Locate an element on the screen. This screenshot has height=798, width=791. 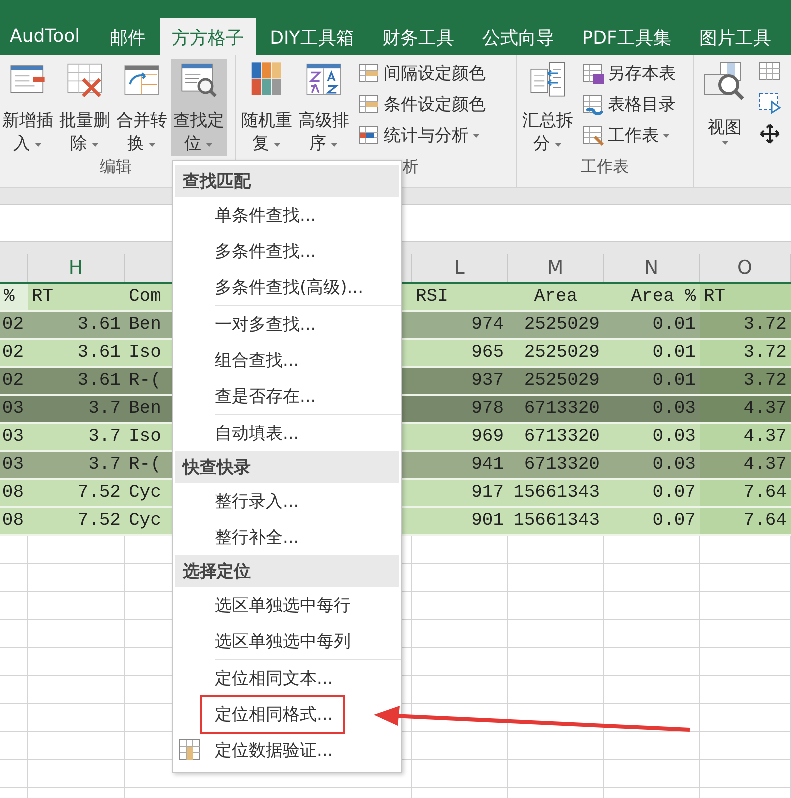
group-label: 析 is located at coordinates (411, 166).